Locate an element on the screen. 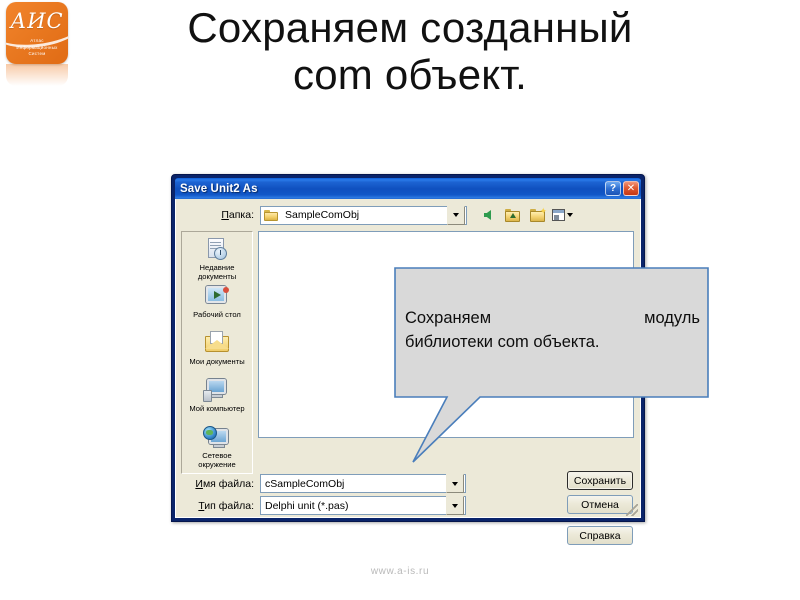 The image size is (800, 600). place-item-label: Мои документы is located at coordinates (217, 361).